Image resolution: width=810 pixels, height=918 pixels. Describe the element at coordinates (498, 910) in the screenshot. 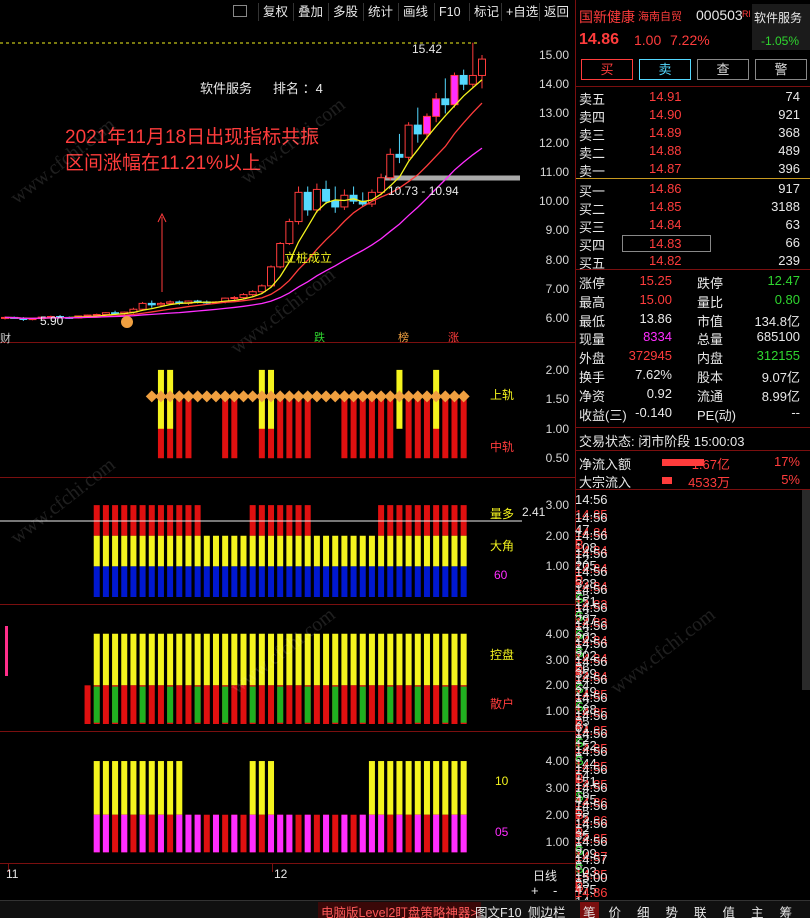

I see `f10-tab: 图文F10` at that location.